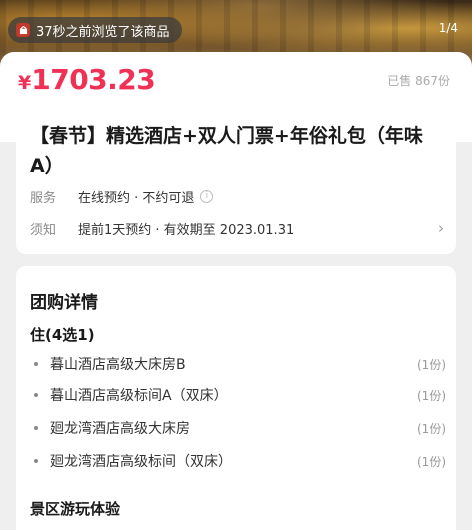 This screenshot has width=472, height=530. What do you see at coordinates (64, 303) in the screenshot?
I see `details-heading: 团购详情` at bounding box center [64, 303].